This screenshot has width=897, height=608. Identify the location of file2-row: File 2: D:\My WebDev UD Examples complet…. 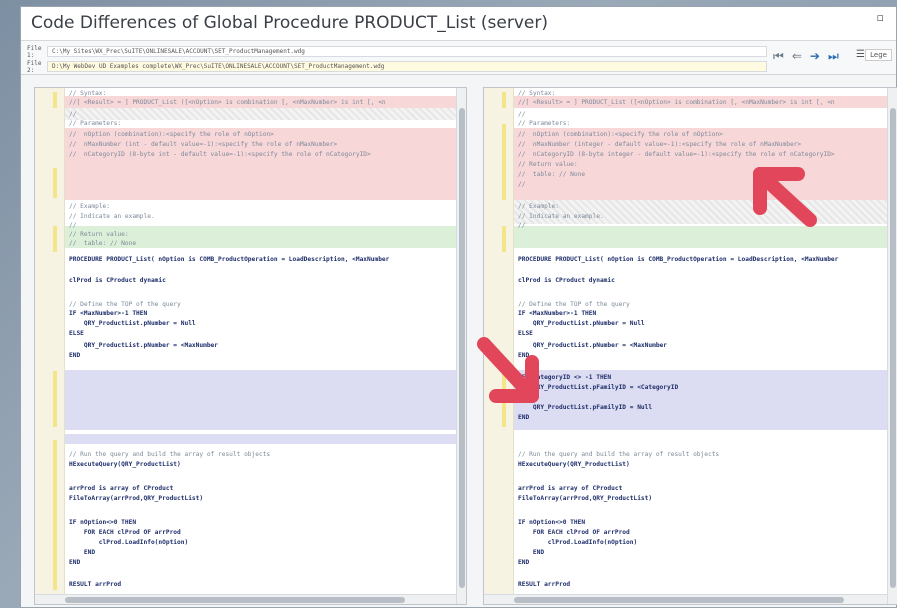
(397, 66).